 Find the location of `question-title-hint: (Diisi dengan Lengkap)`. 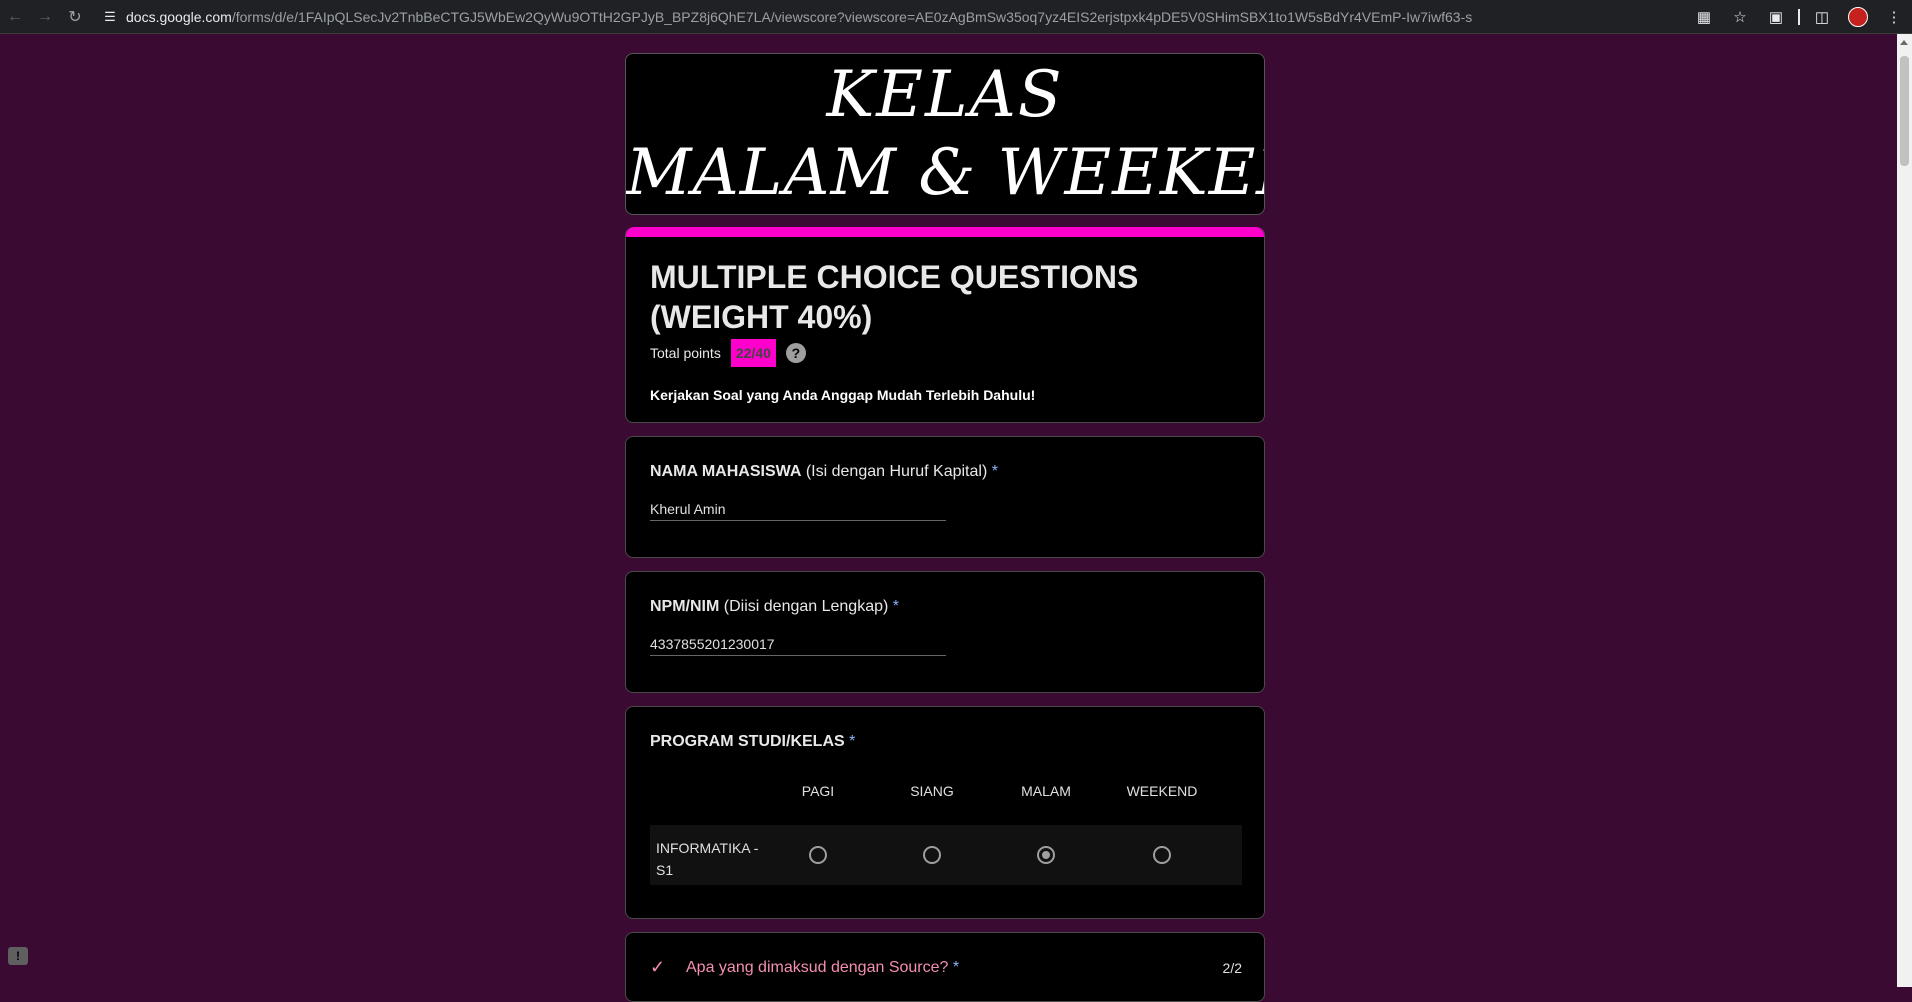

question-title-hint: (Diisi dengan Lengkap) is located at coordinates (804, 606).